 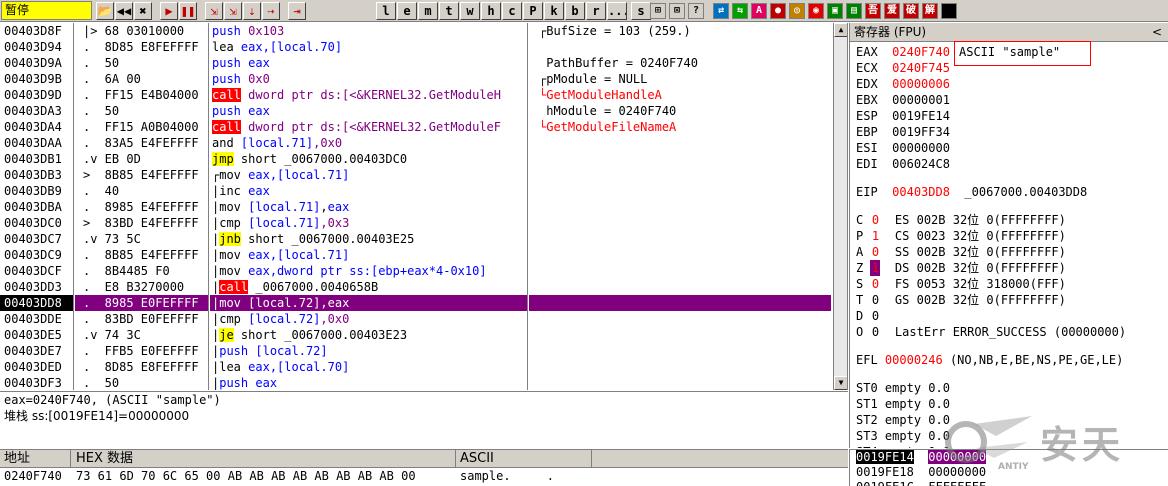 What do you see at coordinates (368, 159) in the screenshot?
I see `instruction-text: jmp short _0067000.00403DC0` at bounding box center [368, 159].